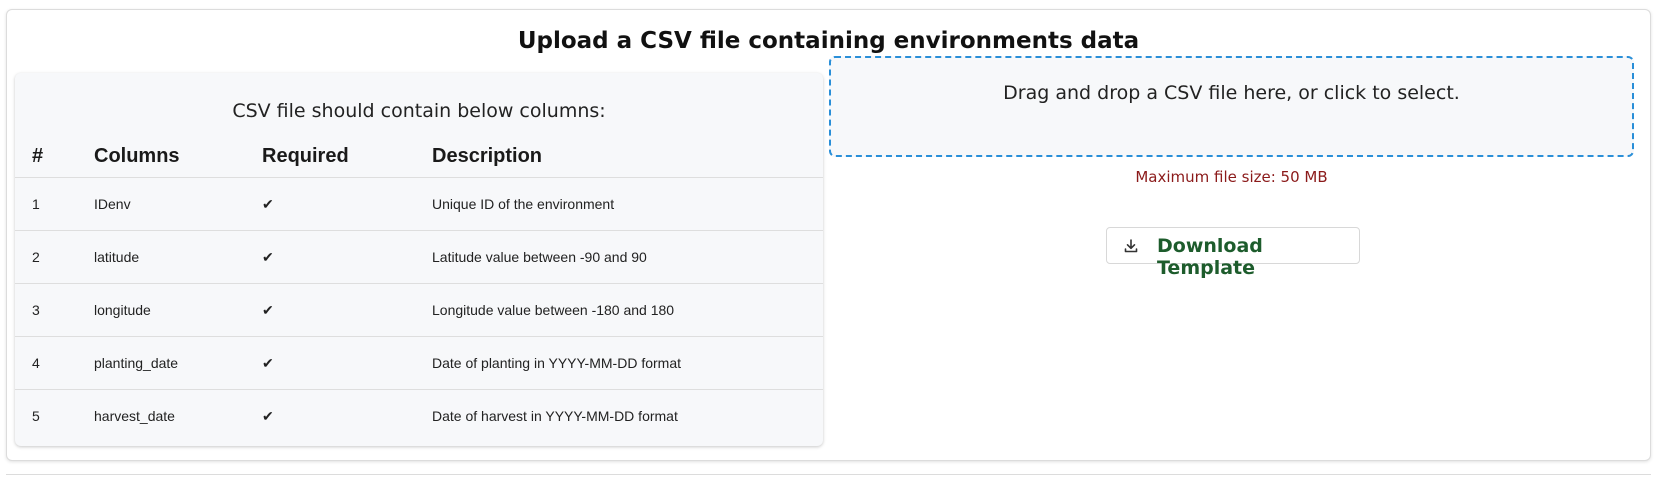 This screenshot has width=1659, height=477. I want to click on download-template-button: Download Template, so click(1233, 253).